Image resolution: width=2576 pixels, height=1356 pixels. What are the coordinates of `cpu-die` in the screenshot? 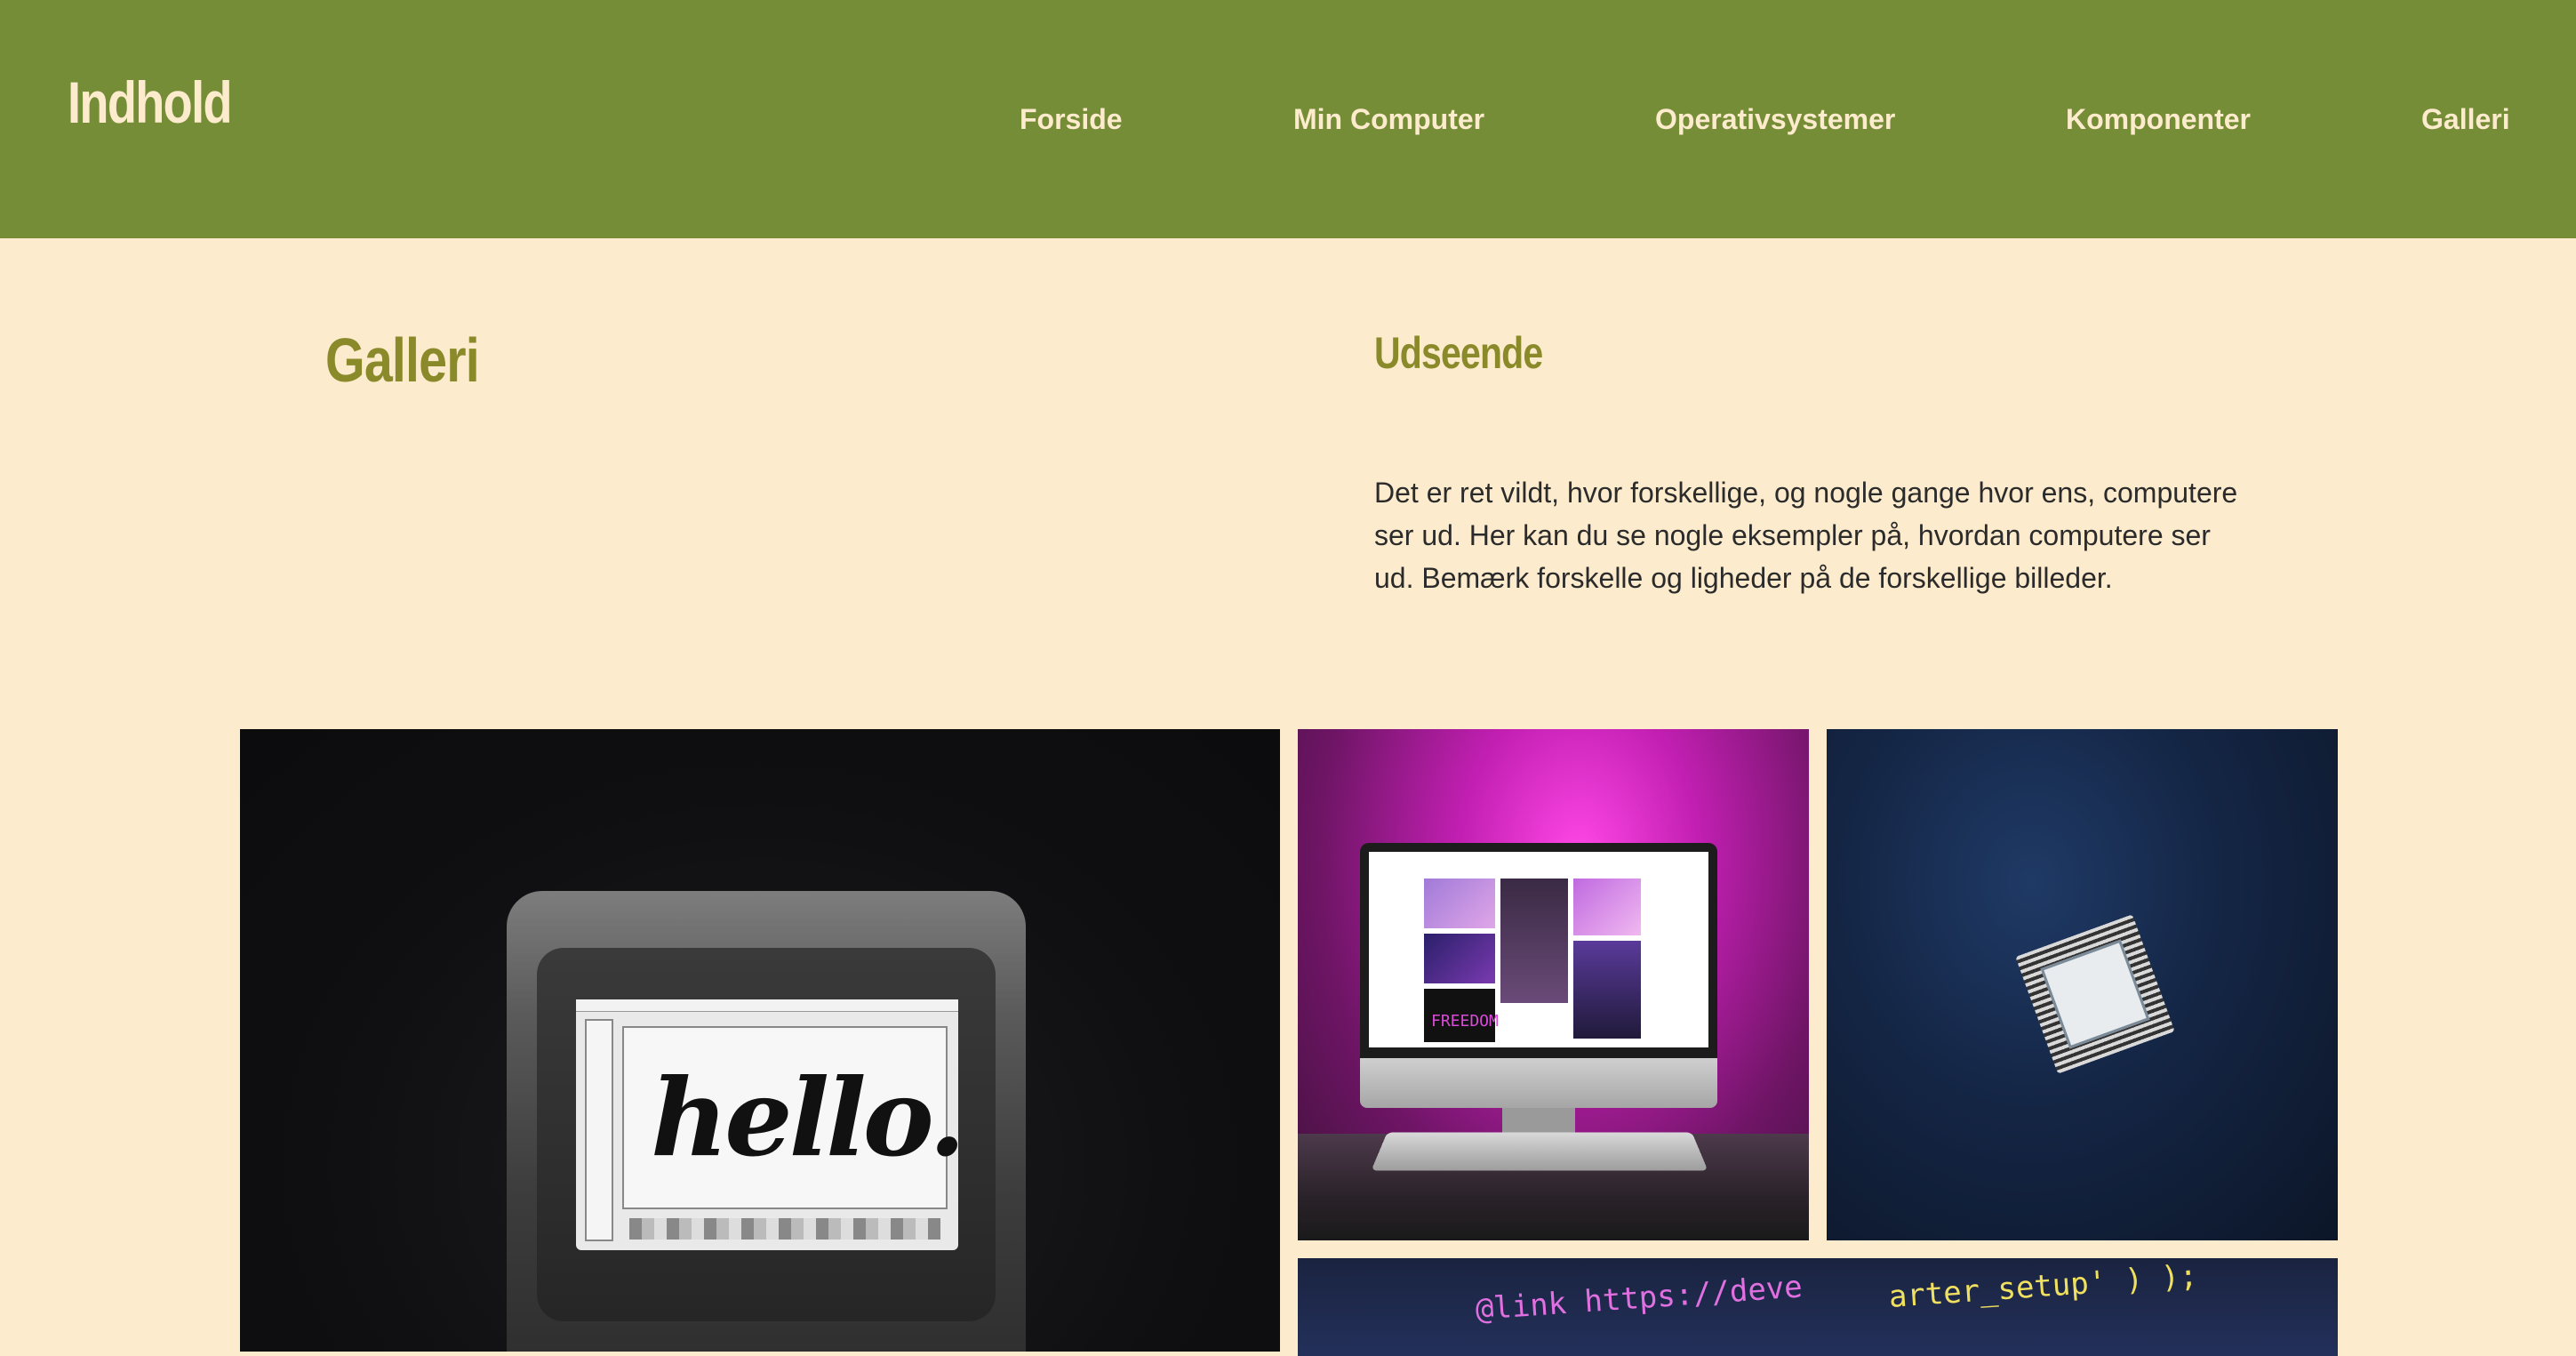 It's located at (2095, 994).